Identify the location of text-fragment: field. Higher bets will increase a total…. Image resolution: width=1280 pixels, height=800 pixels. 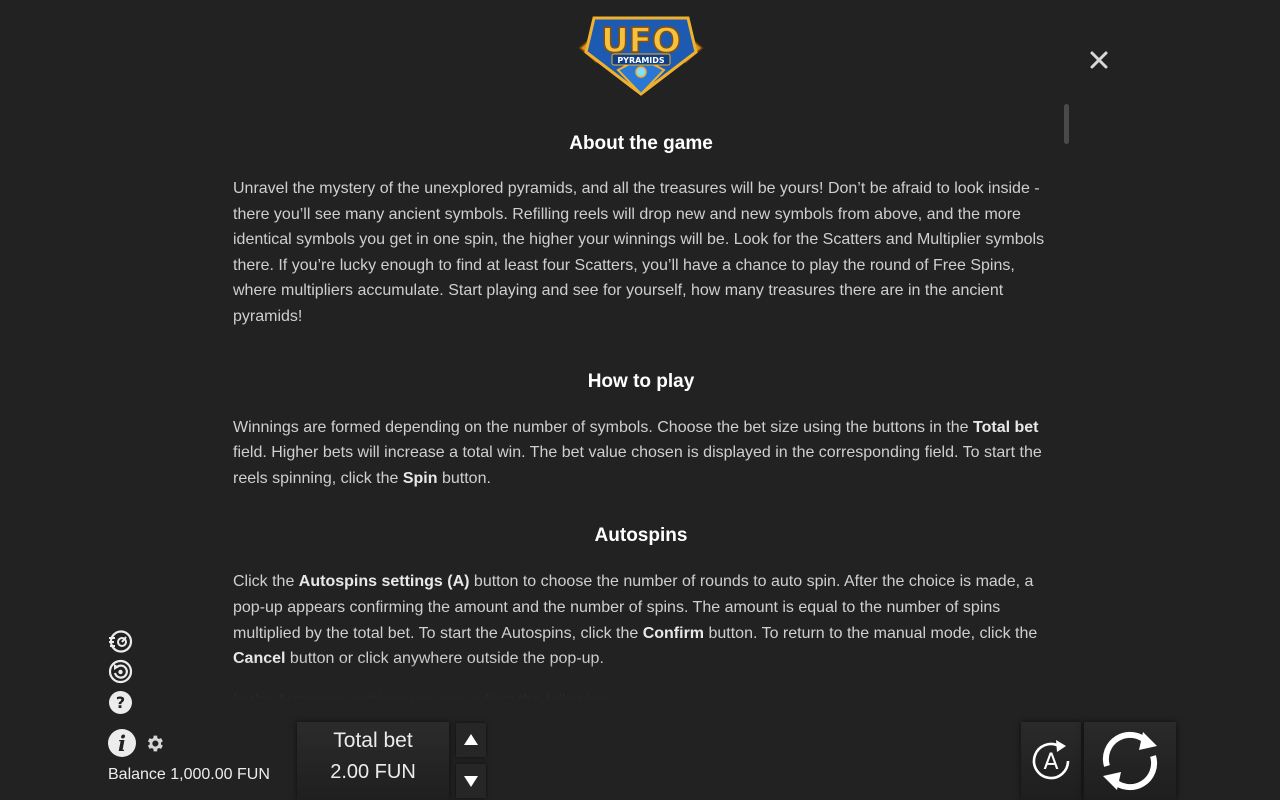
(637, 465).